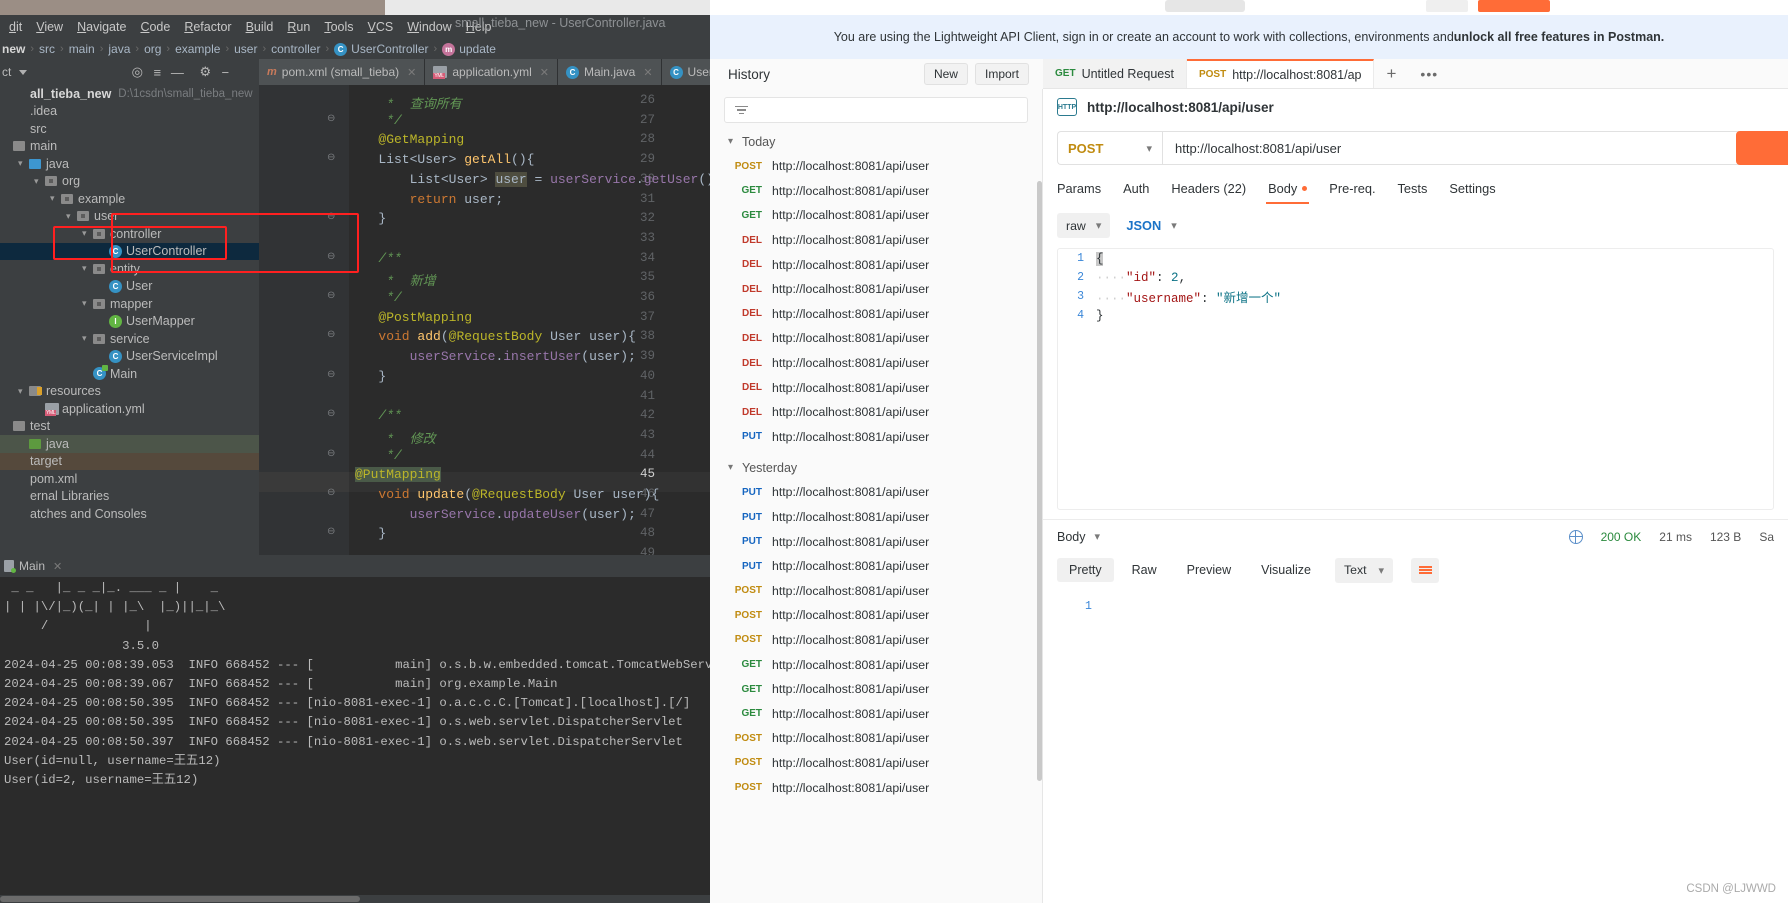  Describe the element at coordinates (1352, 188) in the screenshot. I see `request-tab-pre-req-: Pre-req.` at that location.